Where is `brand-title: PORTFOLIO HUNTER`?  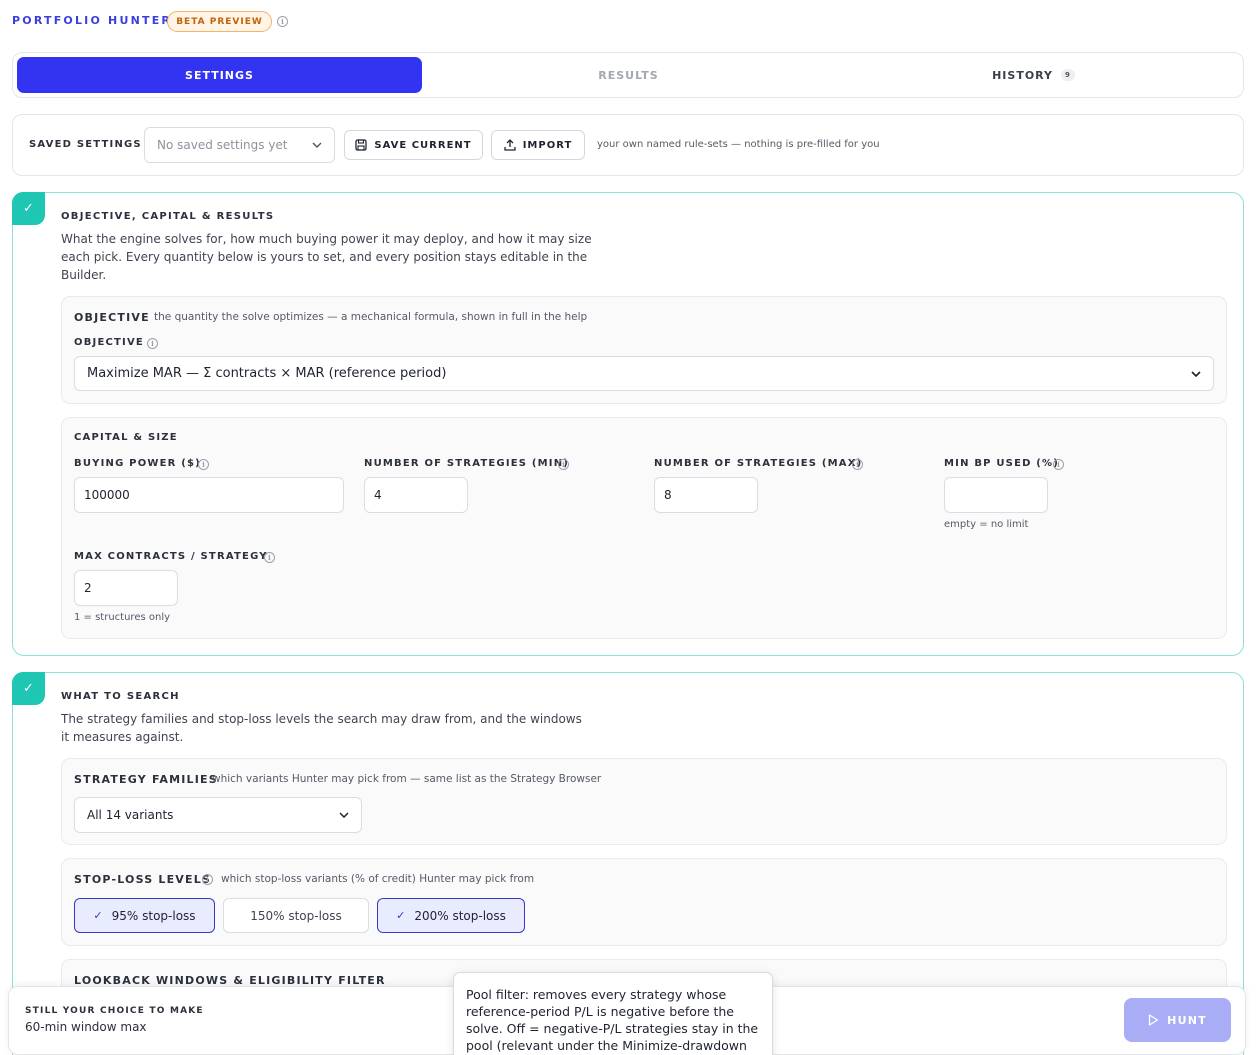 brand-title: PORTFOLIO HUNTER is located at coordinates (92, 20).